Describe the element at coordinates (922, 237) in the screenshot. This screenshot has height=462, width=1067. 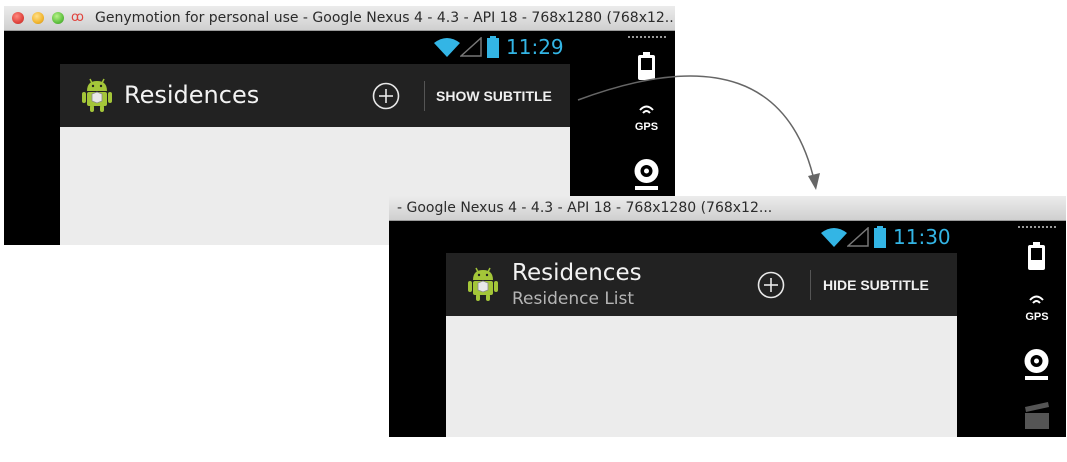
I see `status-clock: 11:30` at that location.